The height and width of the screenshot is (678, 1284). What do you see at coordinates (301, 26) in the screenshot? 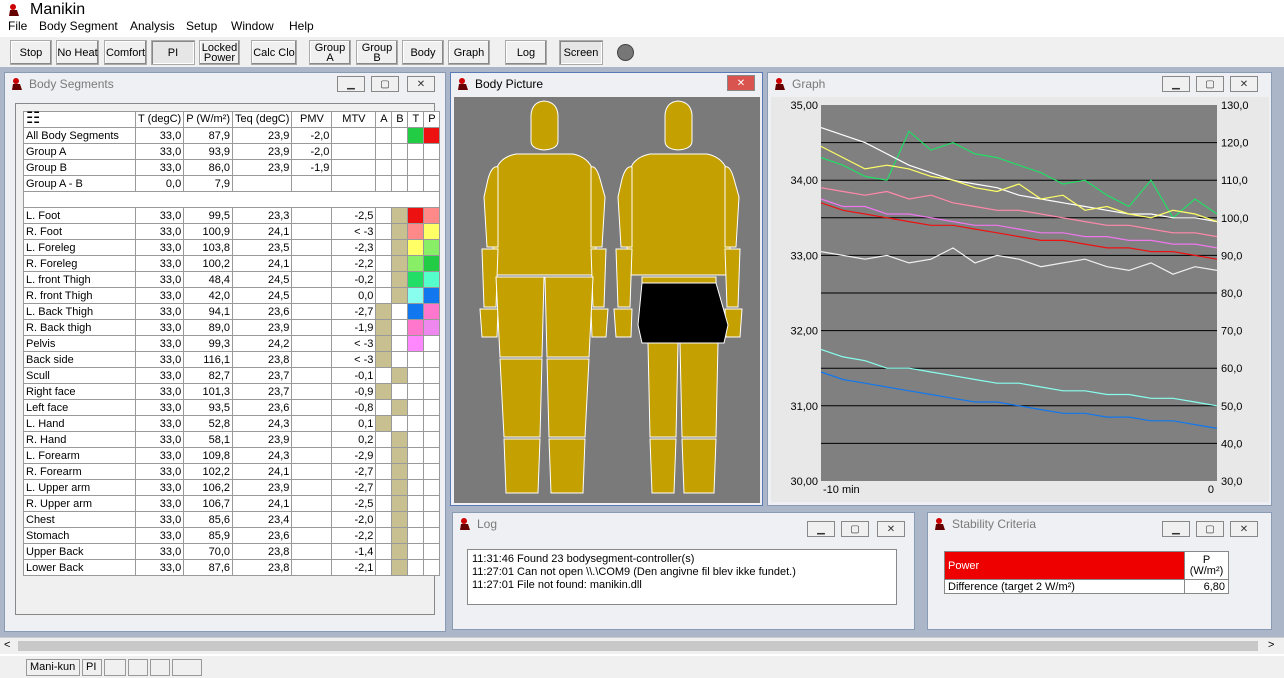
I see `menu-help: Help` at bounding box center [301, 26].